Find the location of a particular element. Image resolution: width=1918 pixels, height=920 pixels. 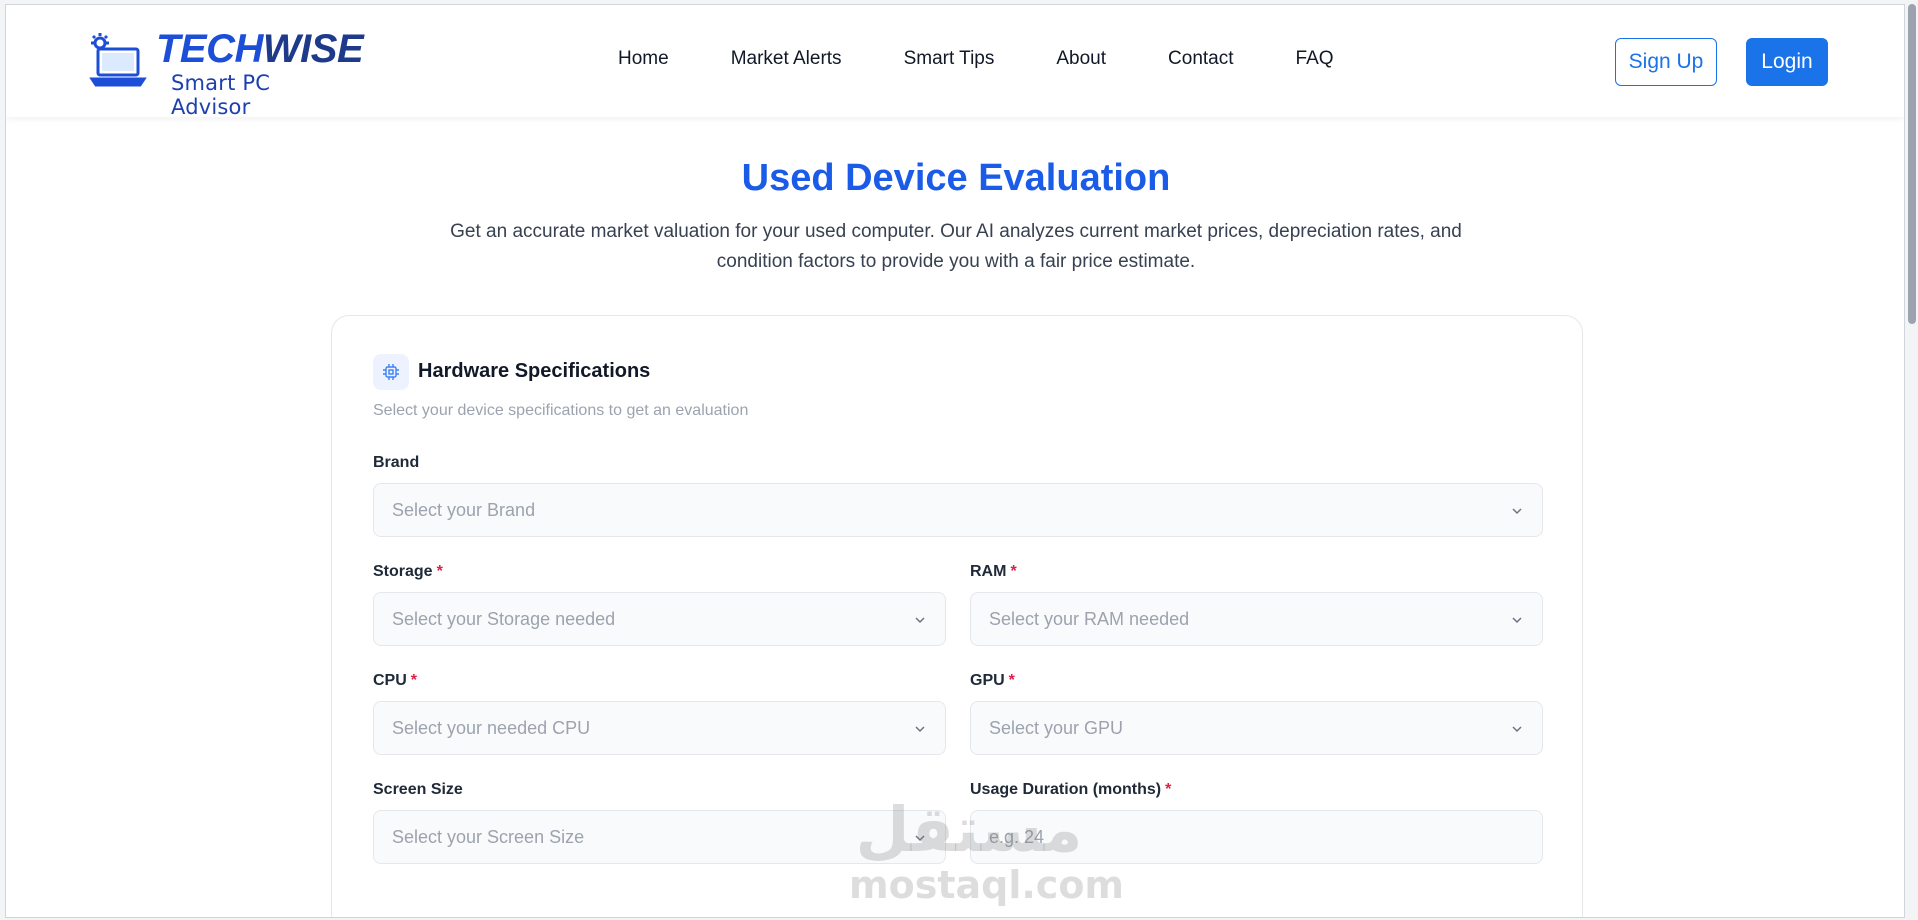

screen-size-select-placeholder: Select your Screen Size is located at coordinates (488, 836).